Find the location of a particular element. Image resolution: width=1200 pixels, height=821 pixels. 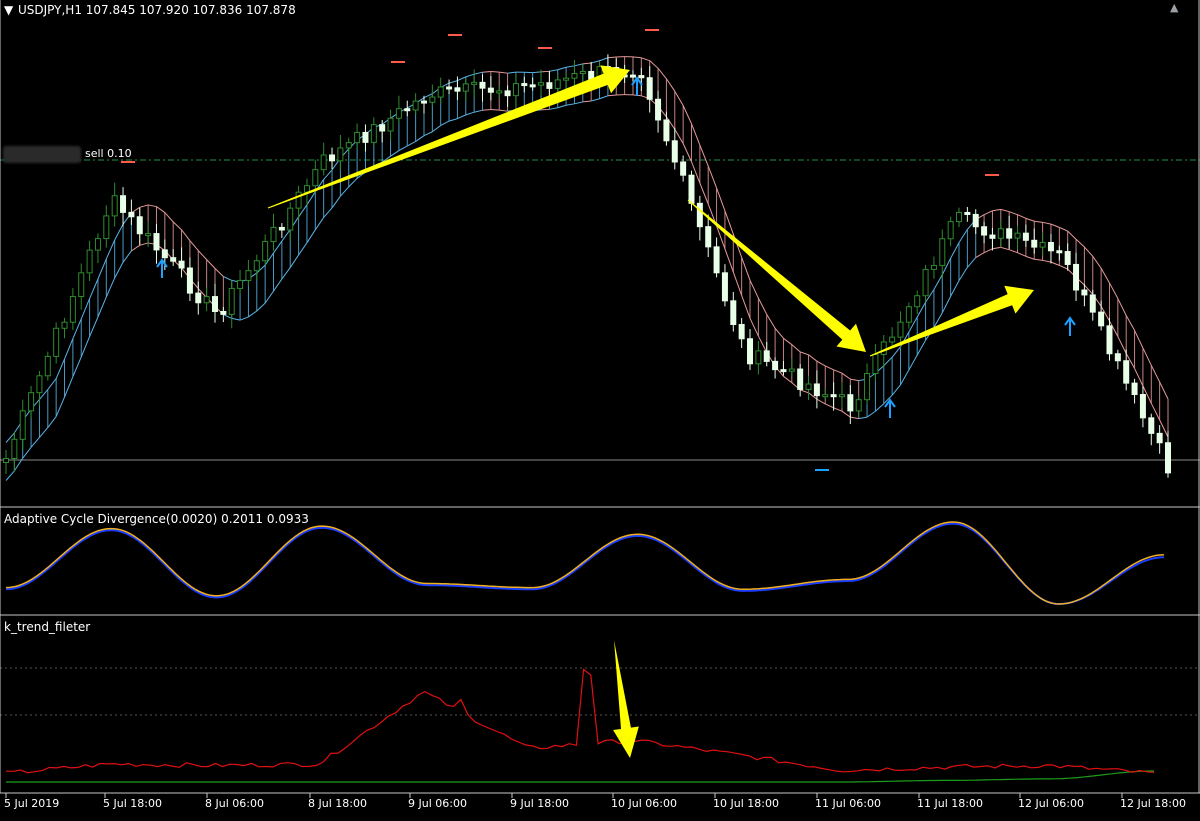

filter-title: k_trend_fileter is located at coordinates (47, 627).